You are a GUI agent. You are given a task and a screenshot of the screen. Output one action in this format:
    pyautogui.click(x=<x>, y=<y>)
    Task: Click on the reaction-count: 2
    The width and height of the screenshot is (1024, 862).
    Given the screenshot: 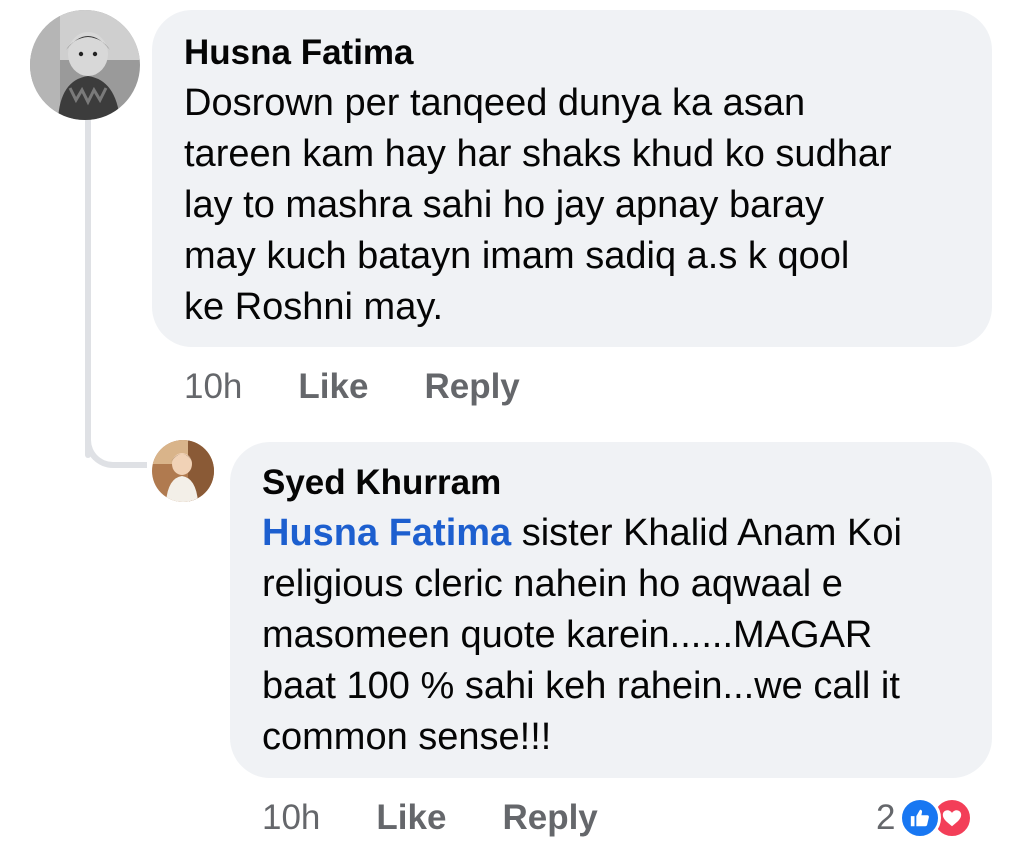 What is the action you would take?
    pyautogui.click(x=886, y=817)
    